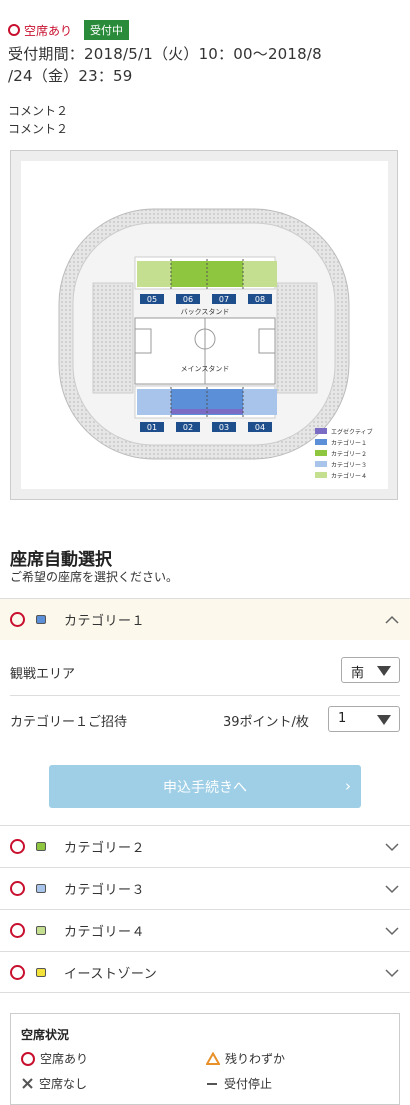 The image size is (410, 1105). I want to click on period-line-2: /24（金）23：59, so click(70, 76).